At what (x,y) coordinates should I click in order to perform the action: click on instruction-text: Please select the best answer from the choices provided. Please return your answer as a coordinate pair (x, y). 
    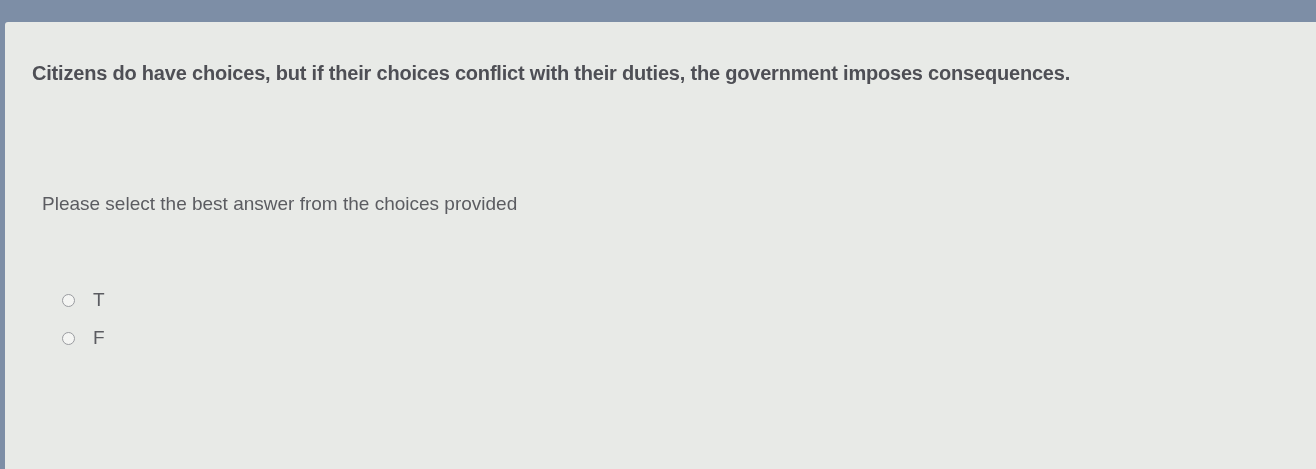
    Looking at the image, I should click on (280, 204).